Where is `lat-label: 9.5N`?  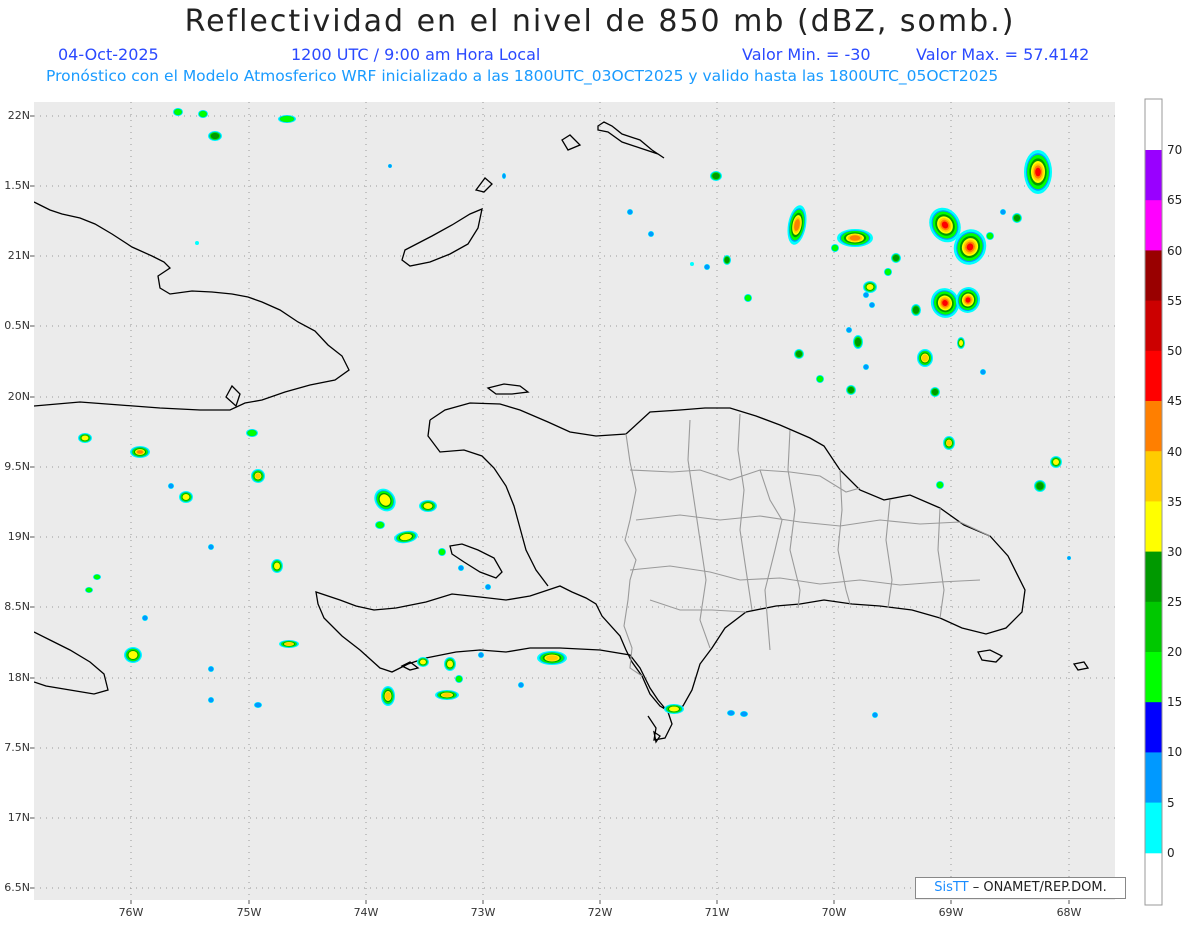 lat-label: 9.5N is located at coordinates (17, 466).